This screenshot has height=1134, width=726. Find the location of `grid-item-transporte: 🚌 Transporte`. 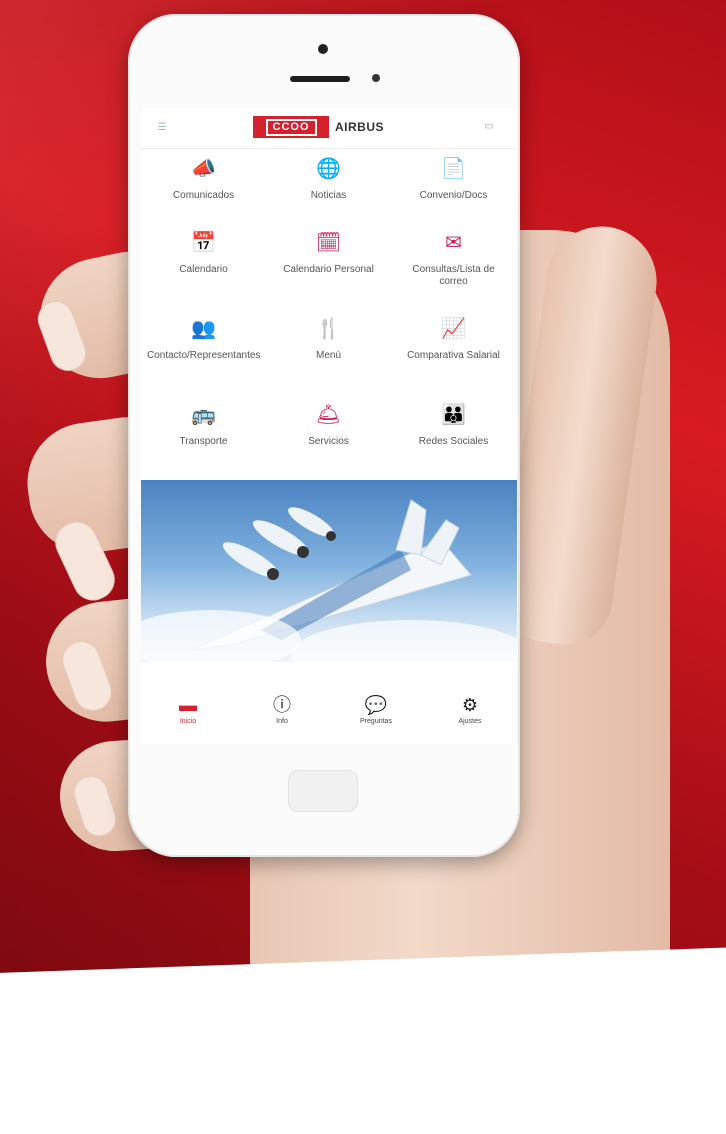

grid-item-transporte: 🚌 Transporte is located at coordinates (203, 425).